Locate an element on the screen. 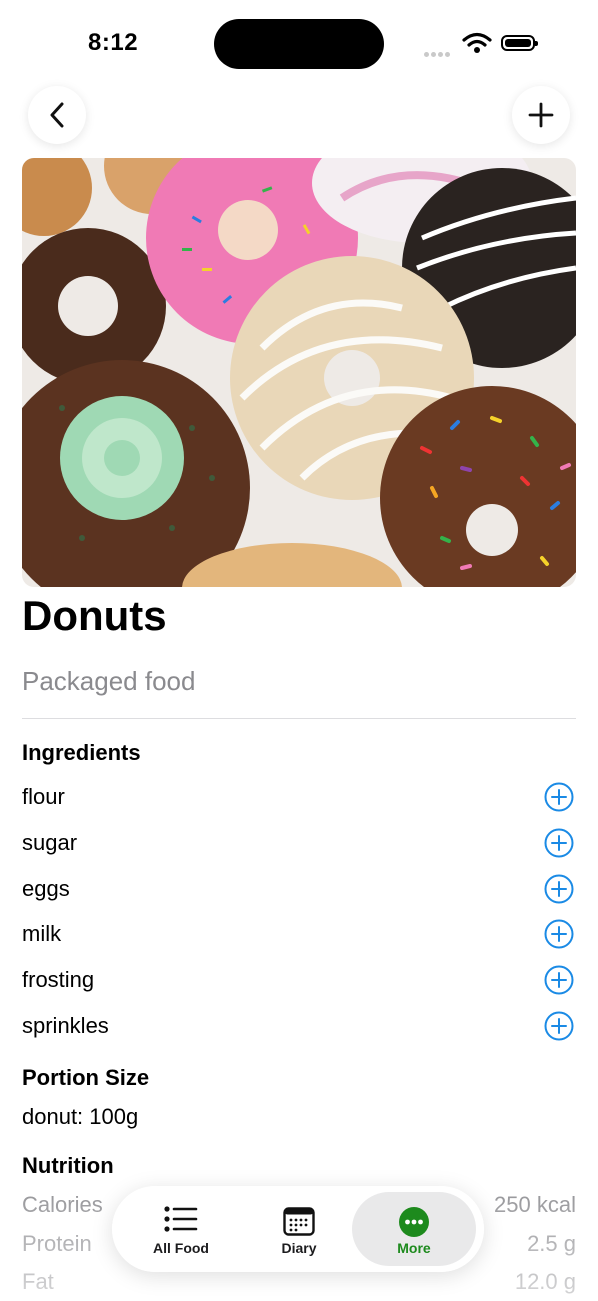 This screenshot has width=598, height=1301. status-bar: 8:12 is located at coordinates (299, 36).